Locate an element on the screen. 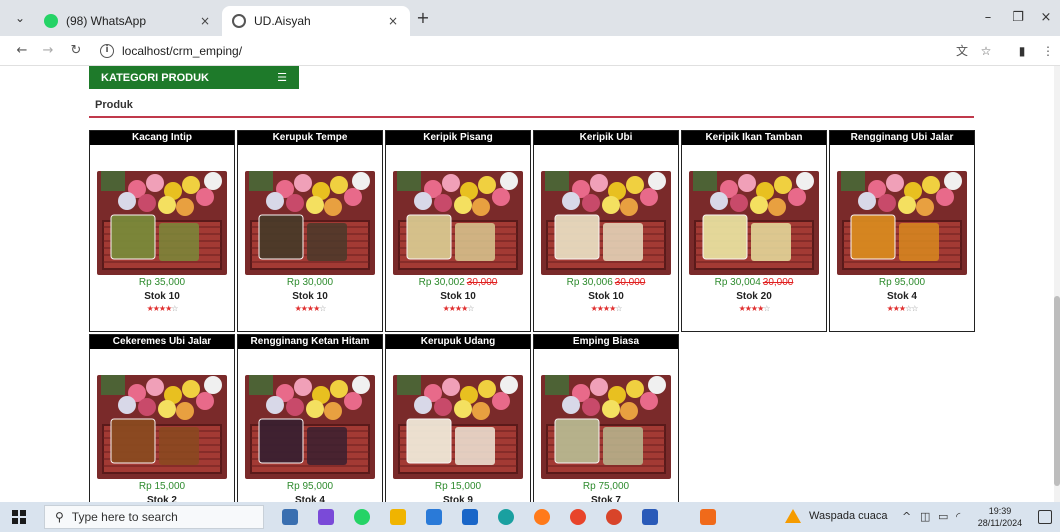  product-old-price: 30,000 is located at coordinates (778, 282).